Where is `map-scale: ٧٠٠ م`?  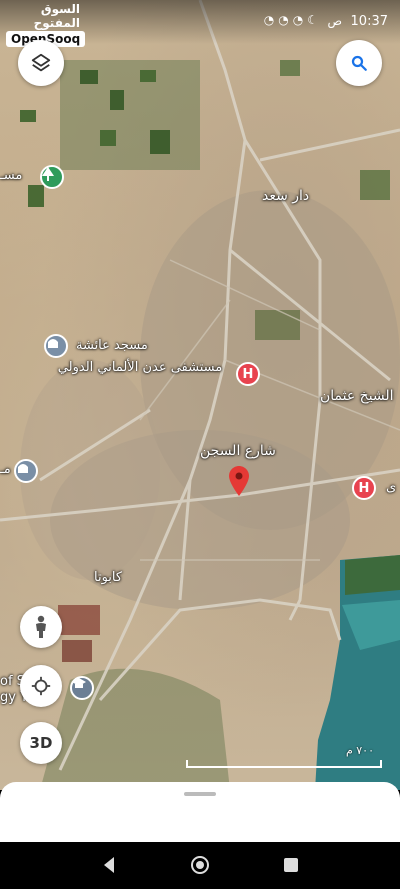
map-scale: ٧٠٠ م is located at coordinates (284, 755).